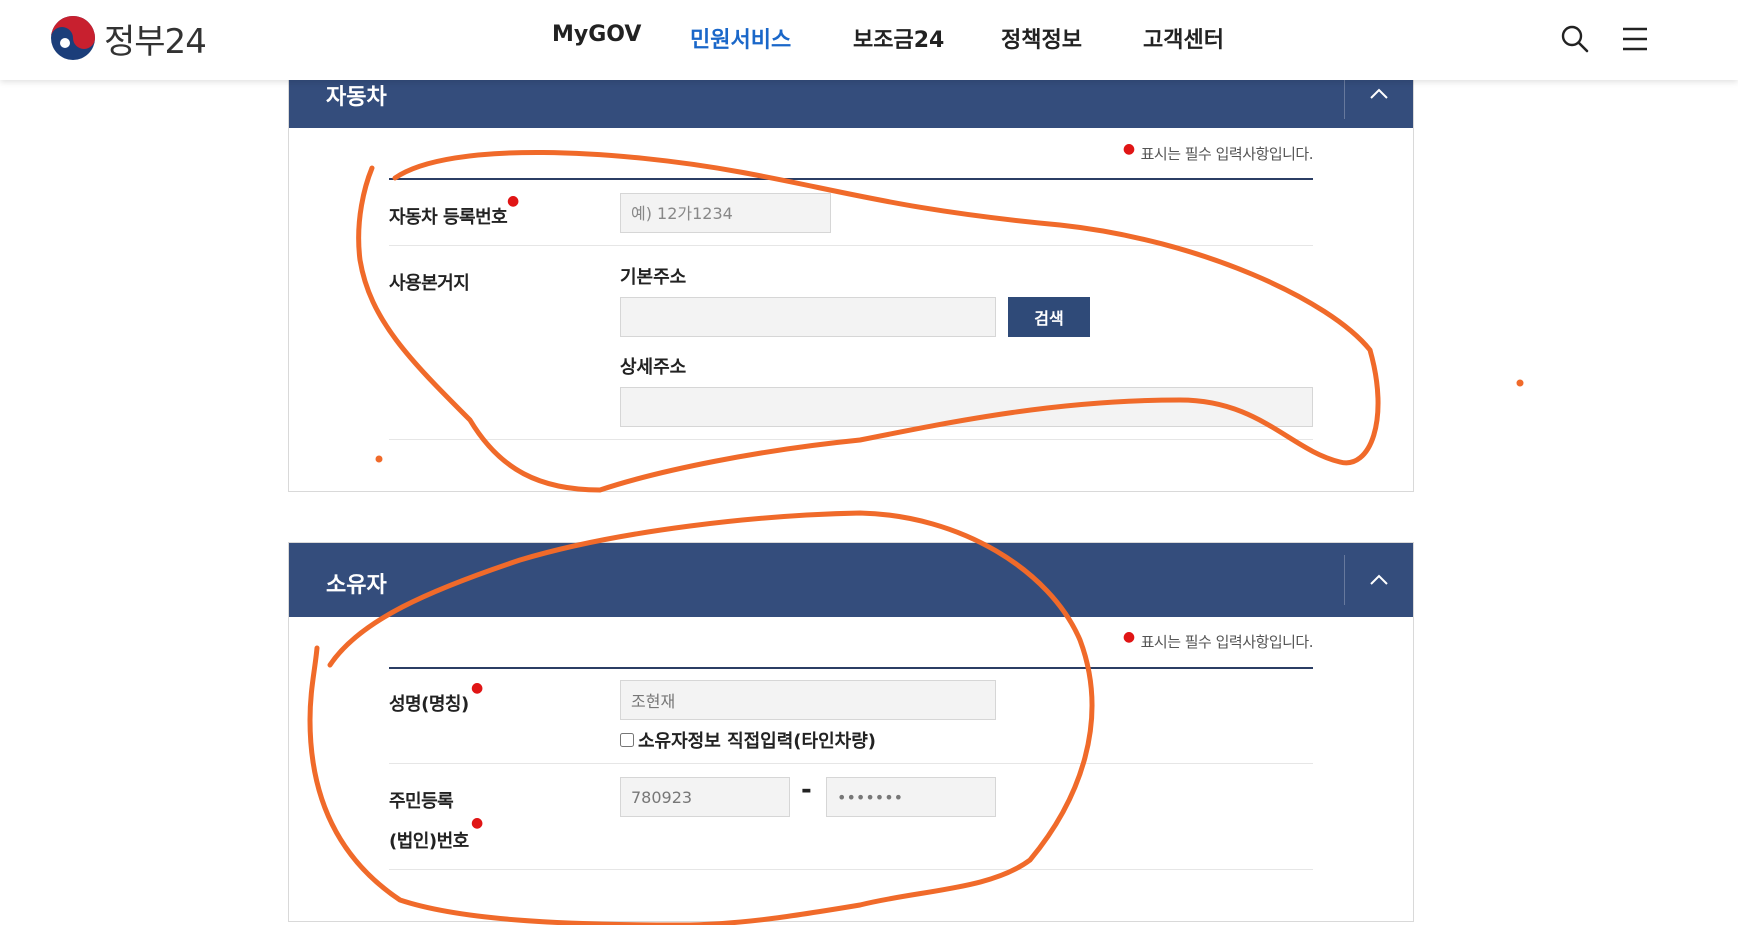 The height and width of the screenshot is (925, 1738). I want to click on nav-civil-service: 민원서비스, so click(740, 38).